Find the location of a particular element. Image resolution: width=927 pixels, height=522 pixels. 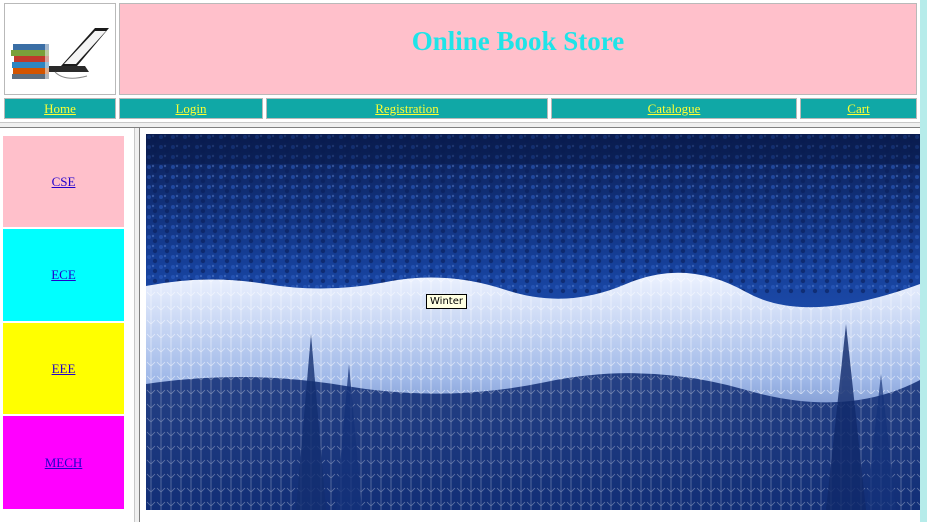

nav-catalogue-link: Catalogue is located at coordinates (674, 109).